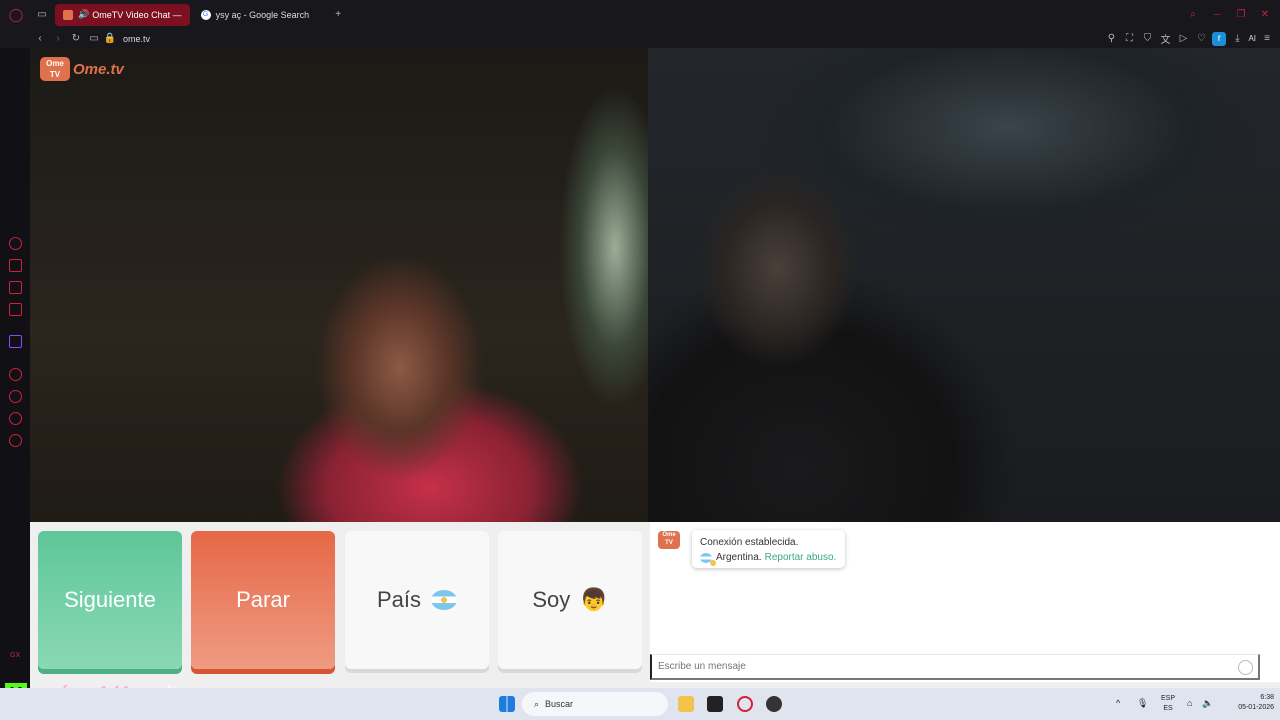  I want to click on tab-label: OmeTV Video Chat —, so click(137, 14).